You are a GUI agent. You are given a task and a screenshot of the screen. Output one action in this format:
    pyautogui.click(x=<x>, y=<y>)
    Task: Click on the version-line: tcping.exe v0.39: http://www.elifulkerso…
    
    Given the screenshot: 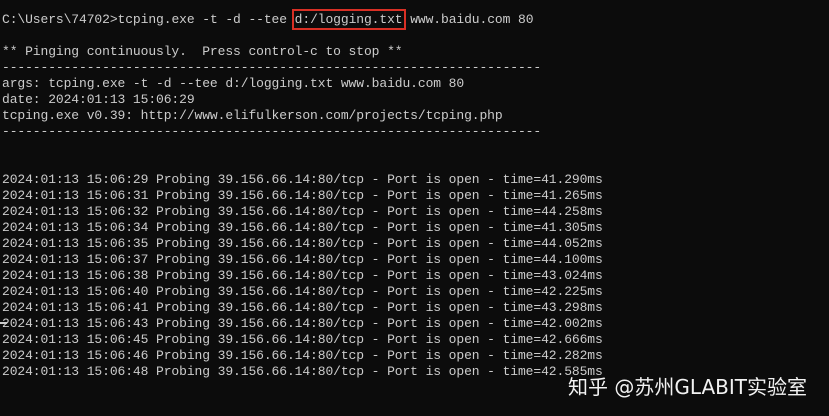 What is the action you would take?
    pyautogui.click(x=252, y=115)
    